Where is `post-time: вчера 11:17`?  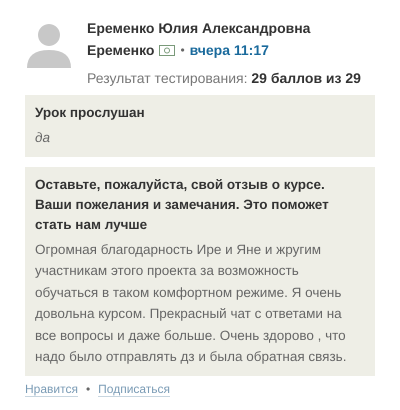
post-time: вчера 11:17 is located at coordinates (229, 50).